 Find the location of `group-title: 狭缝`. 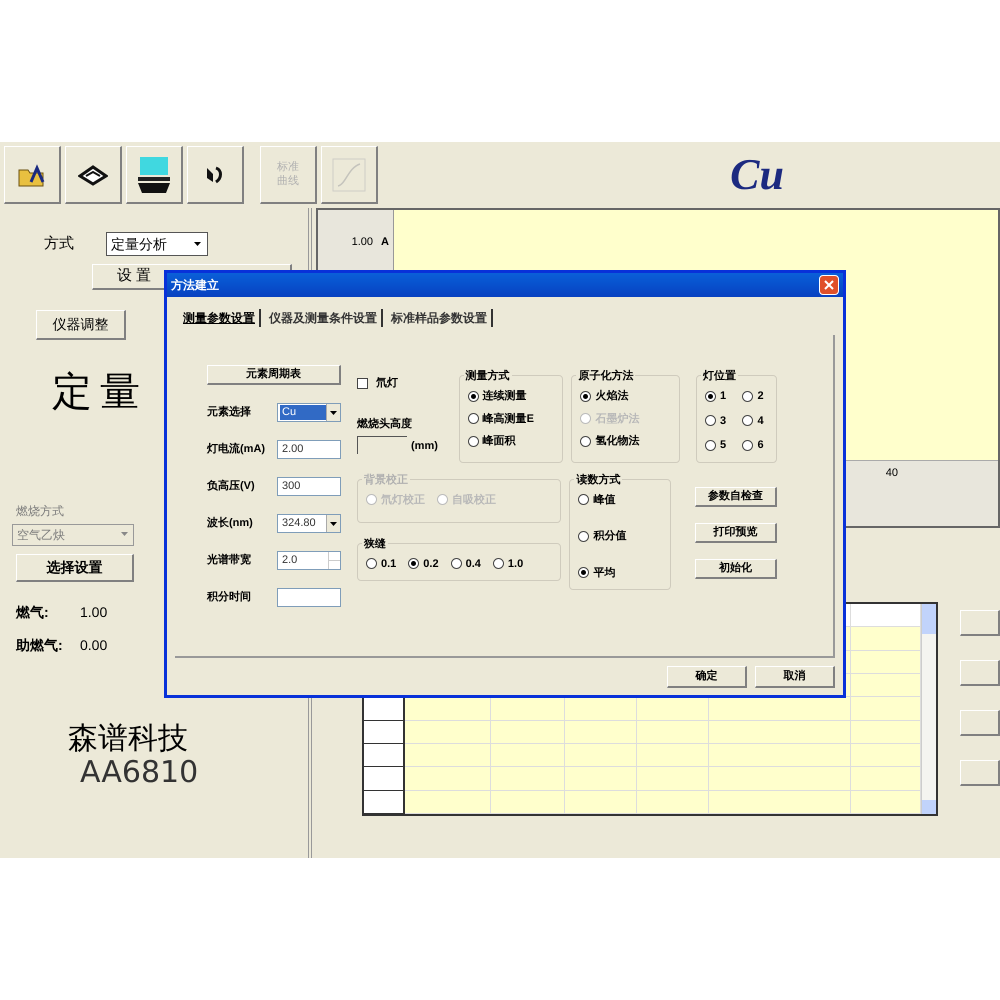

group-title: 狭缝 is located at coordinates (375, 544).